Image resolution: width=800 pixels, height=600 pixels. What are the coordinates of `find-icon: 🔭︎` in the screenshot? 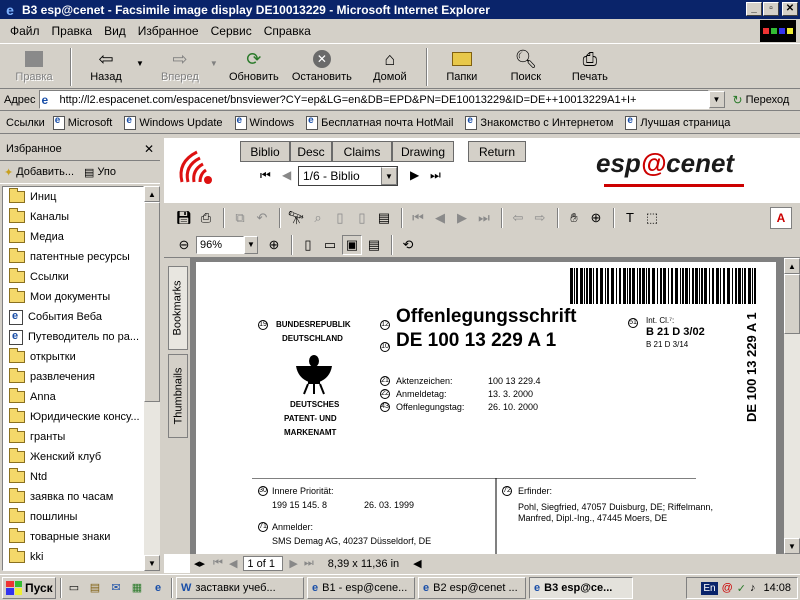 It's located at (296, 218).